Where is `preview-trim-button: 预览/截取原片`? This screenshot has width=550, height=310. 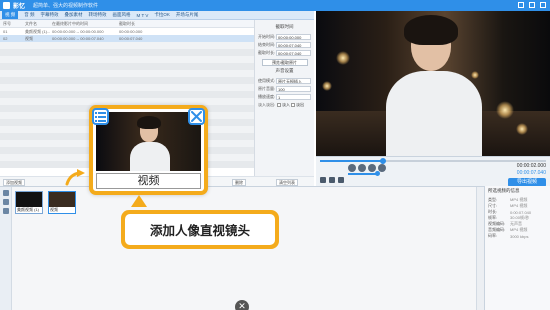
preview-trim-button: 预览/截取原片 is located at coordinates (284, 62).